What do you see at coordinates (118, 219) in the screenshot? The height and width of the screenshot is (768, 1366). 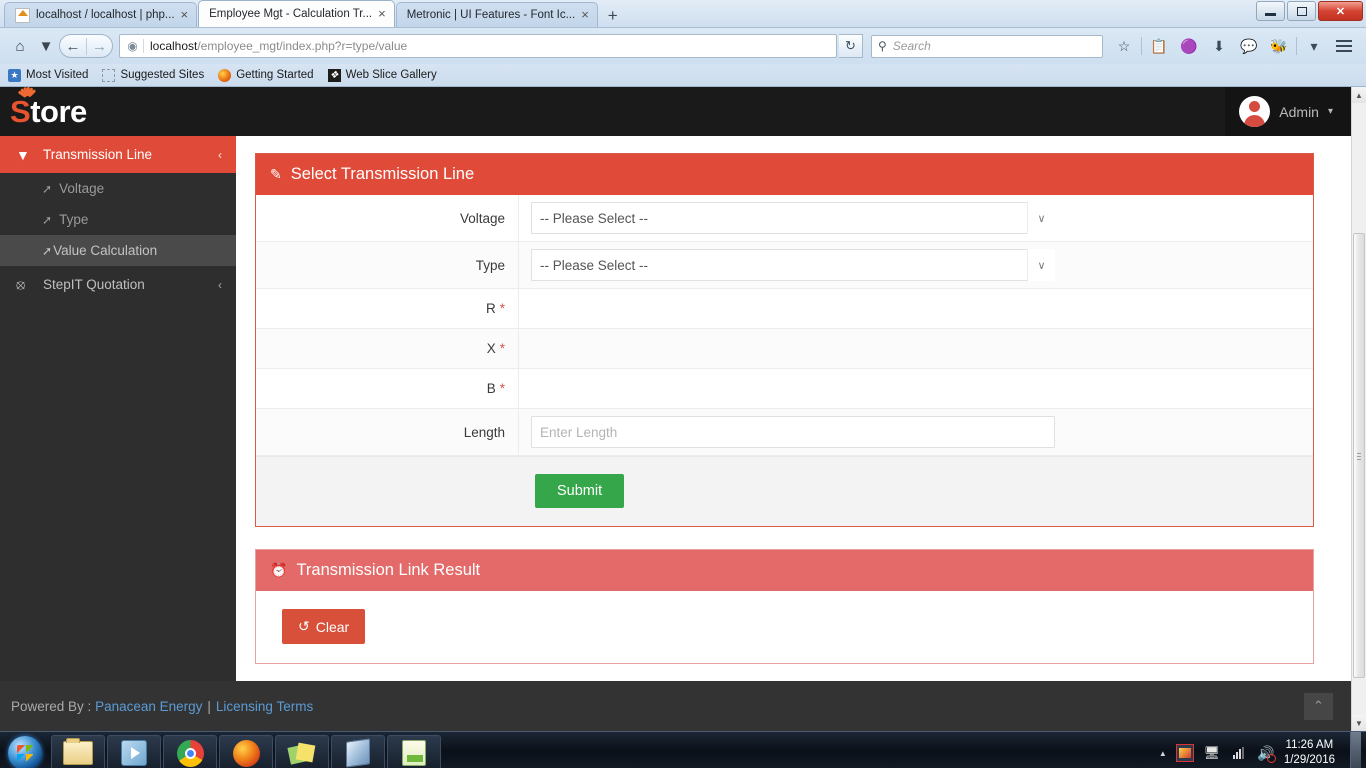 I see `sidebar-subitem-type: ➚ Type` at bounding box center [118, 219].